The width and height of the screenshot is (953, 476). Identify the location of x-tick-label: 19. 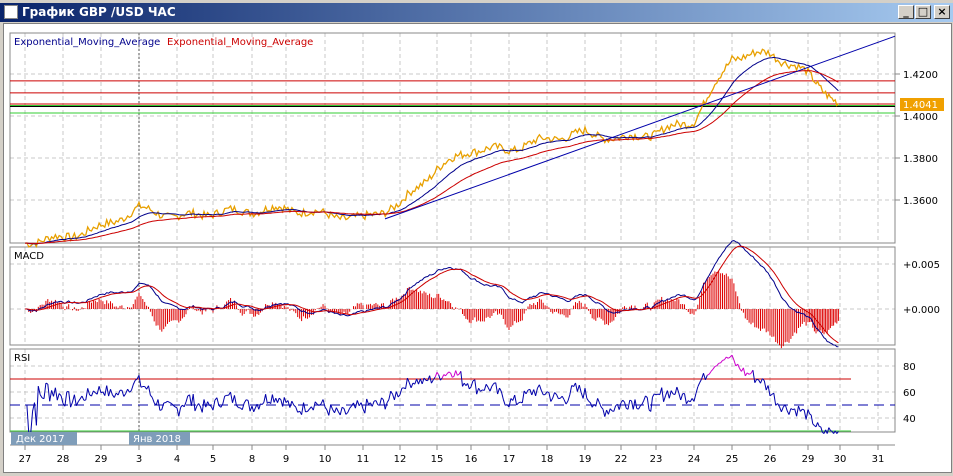
(585, 459).